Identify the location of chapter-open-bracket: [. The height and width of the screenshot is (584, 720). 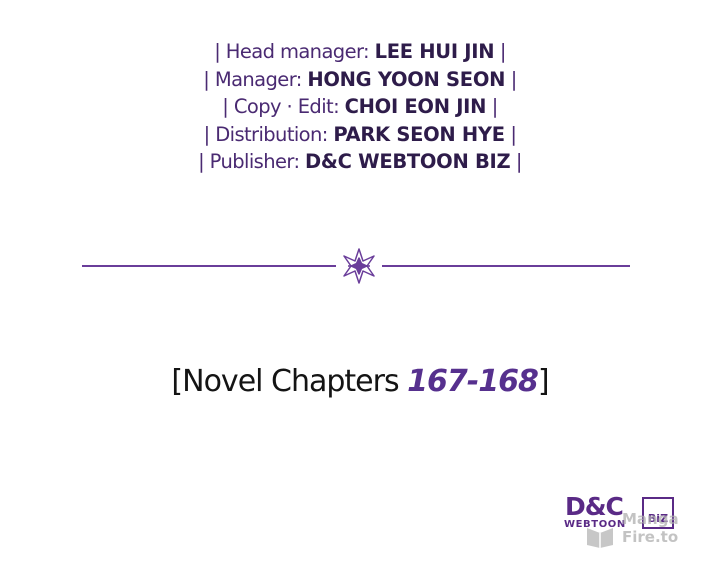
(177, 381).